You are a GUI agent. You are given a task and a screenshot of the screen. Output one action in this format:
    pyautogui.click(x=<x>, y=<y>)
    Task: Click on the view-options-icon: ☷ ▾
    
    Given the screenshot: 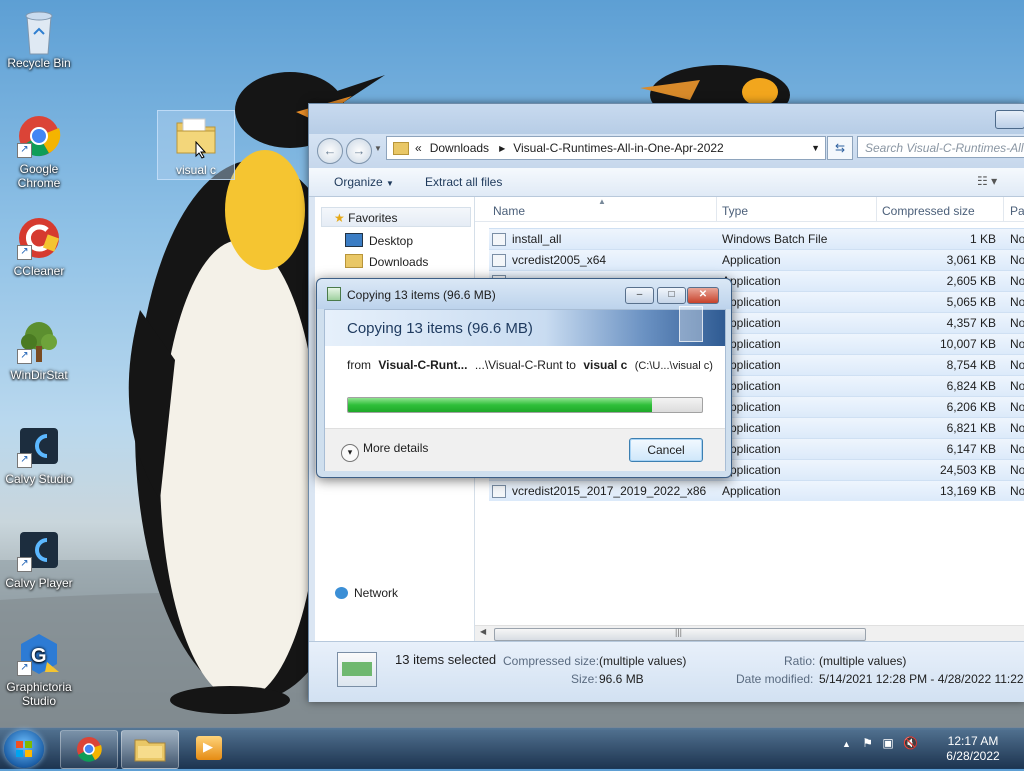 What is the action you would take?
    pyautogui.click(x=987, y=181)
    